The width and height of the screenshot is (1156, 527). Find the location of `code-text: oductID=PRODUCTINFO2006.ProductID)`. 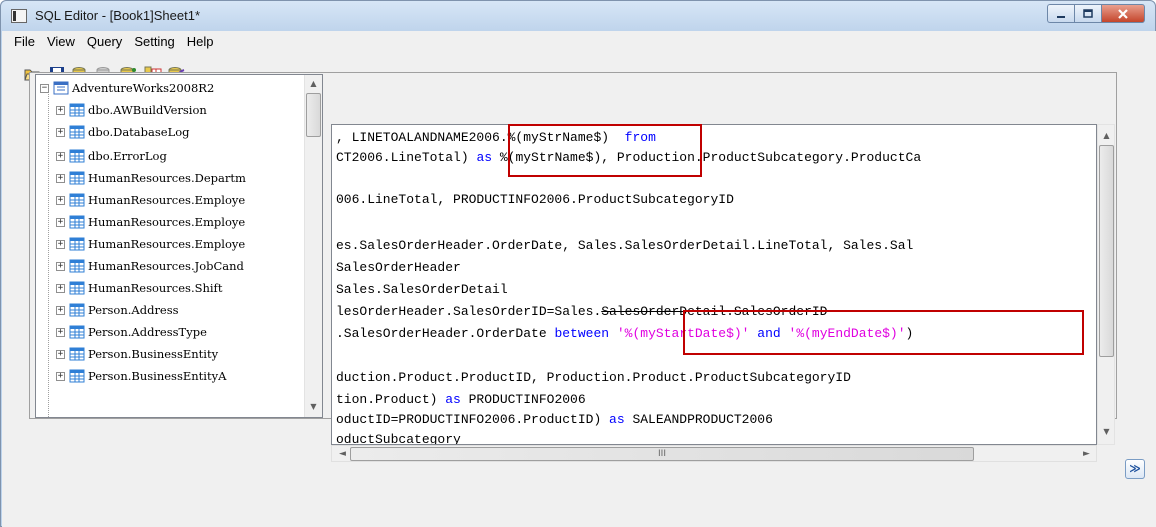

code-text: oductID=PRODUCTINFO2006.ProductID) is located at coordinates (473, 419).